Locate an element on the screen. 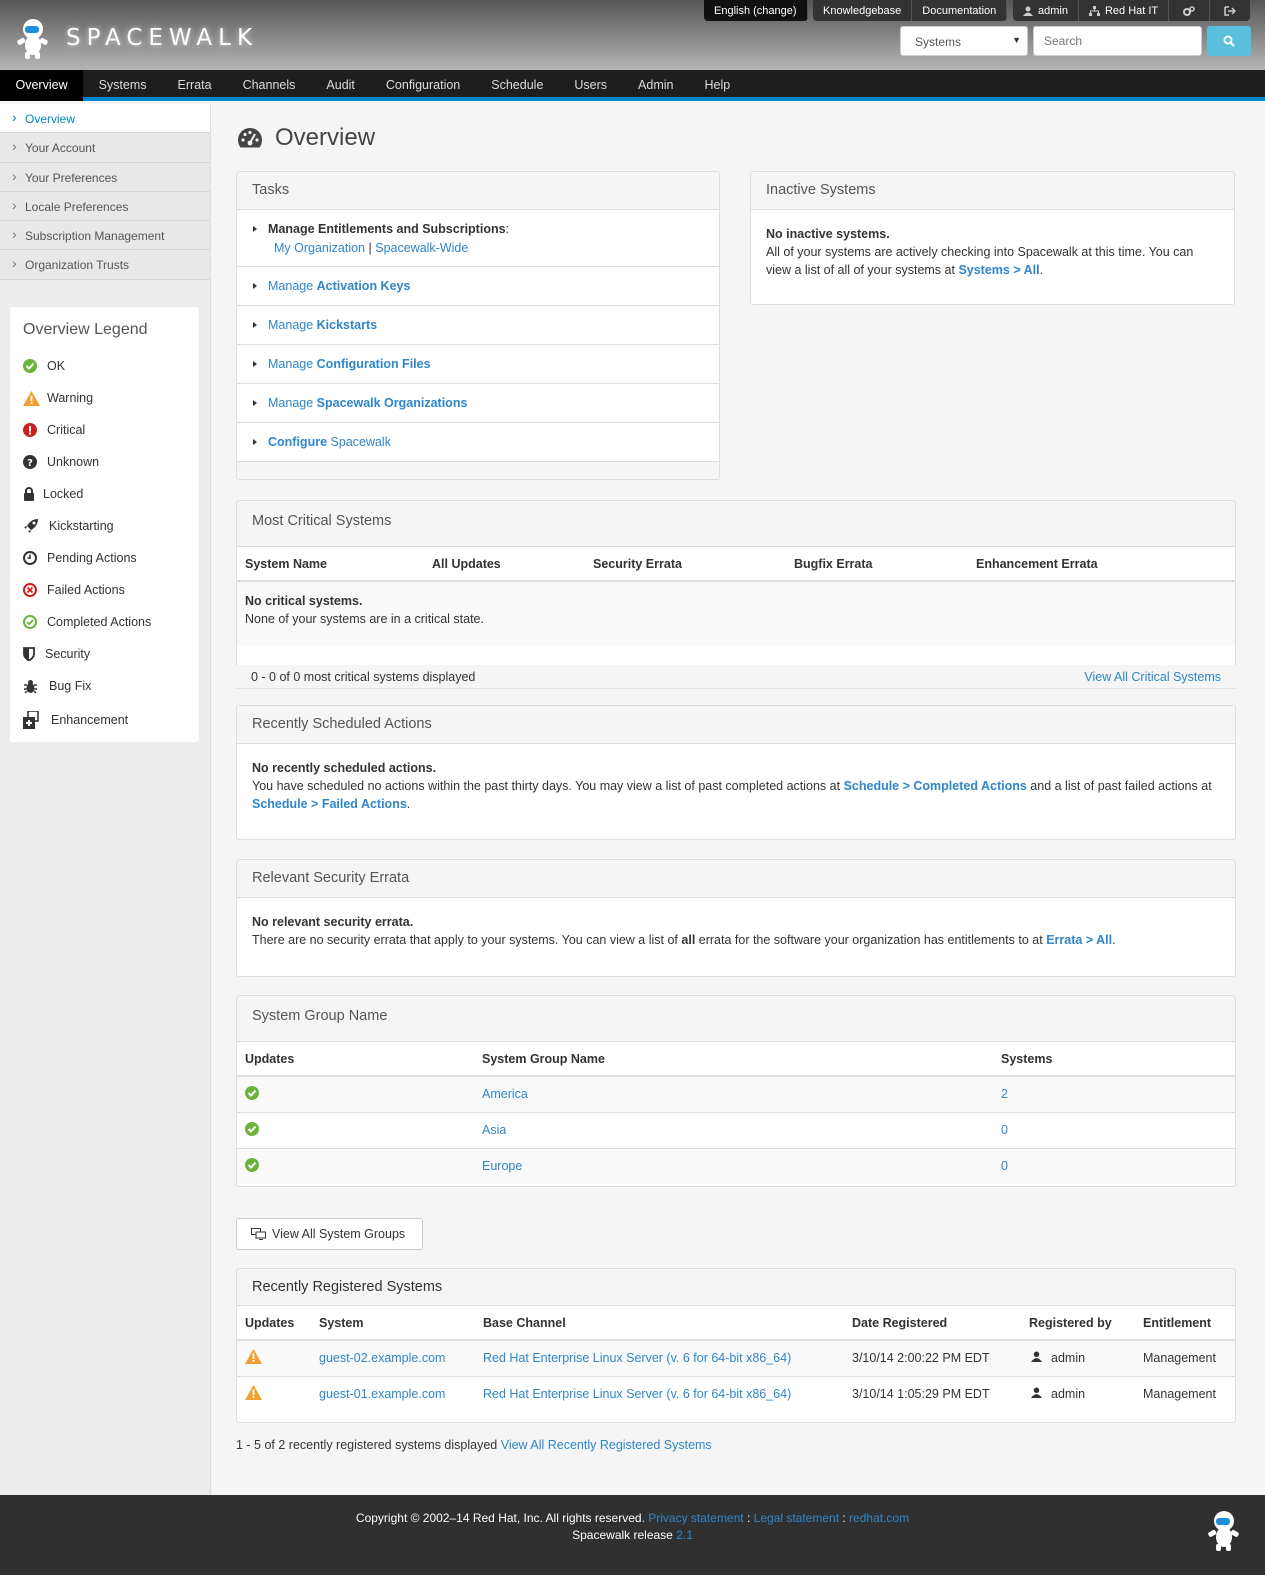 This screenshot has width=1265, height=1575. nav-errata: Errata is located at coordinates (194, 85).